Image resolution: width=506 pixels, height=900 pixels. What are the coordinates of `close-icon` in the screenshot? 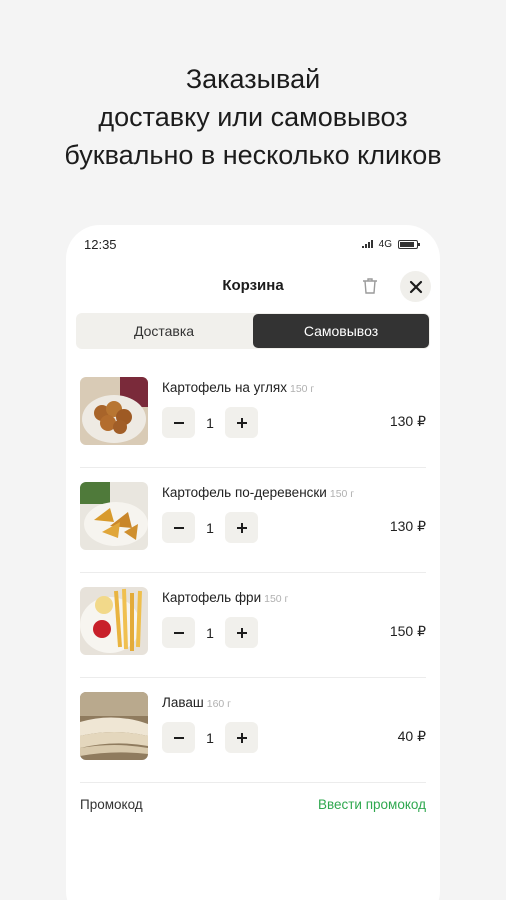 It's located at (415, 286).